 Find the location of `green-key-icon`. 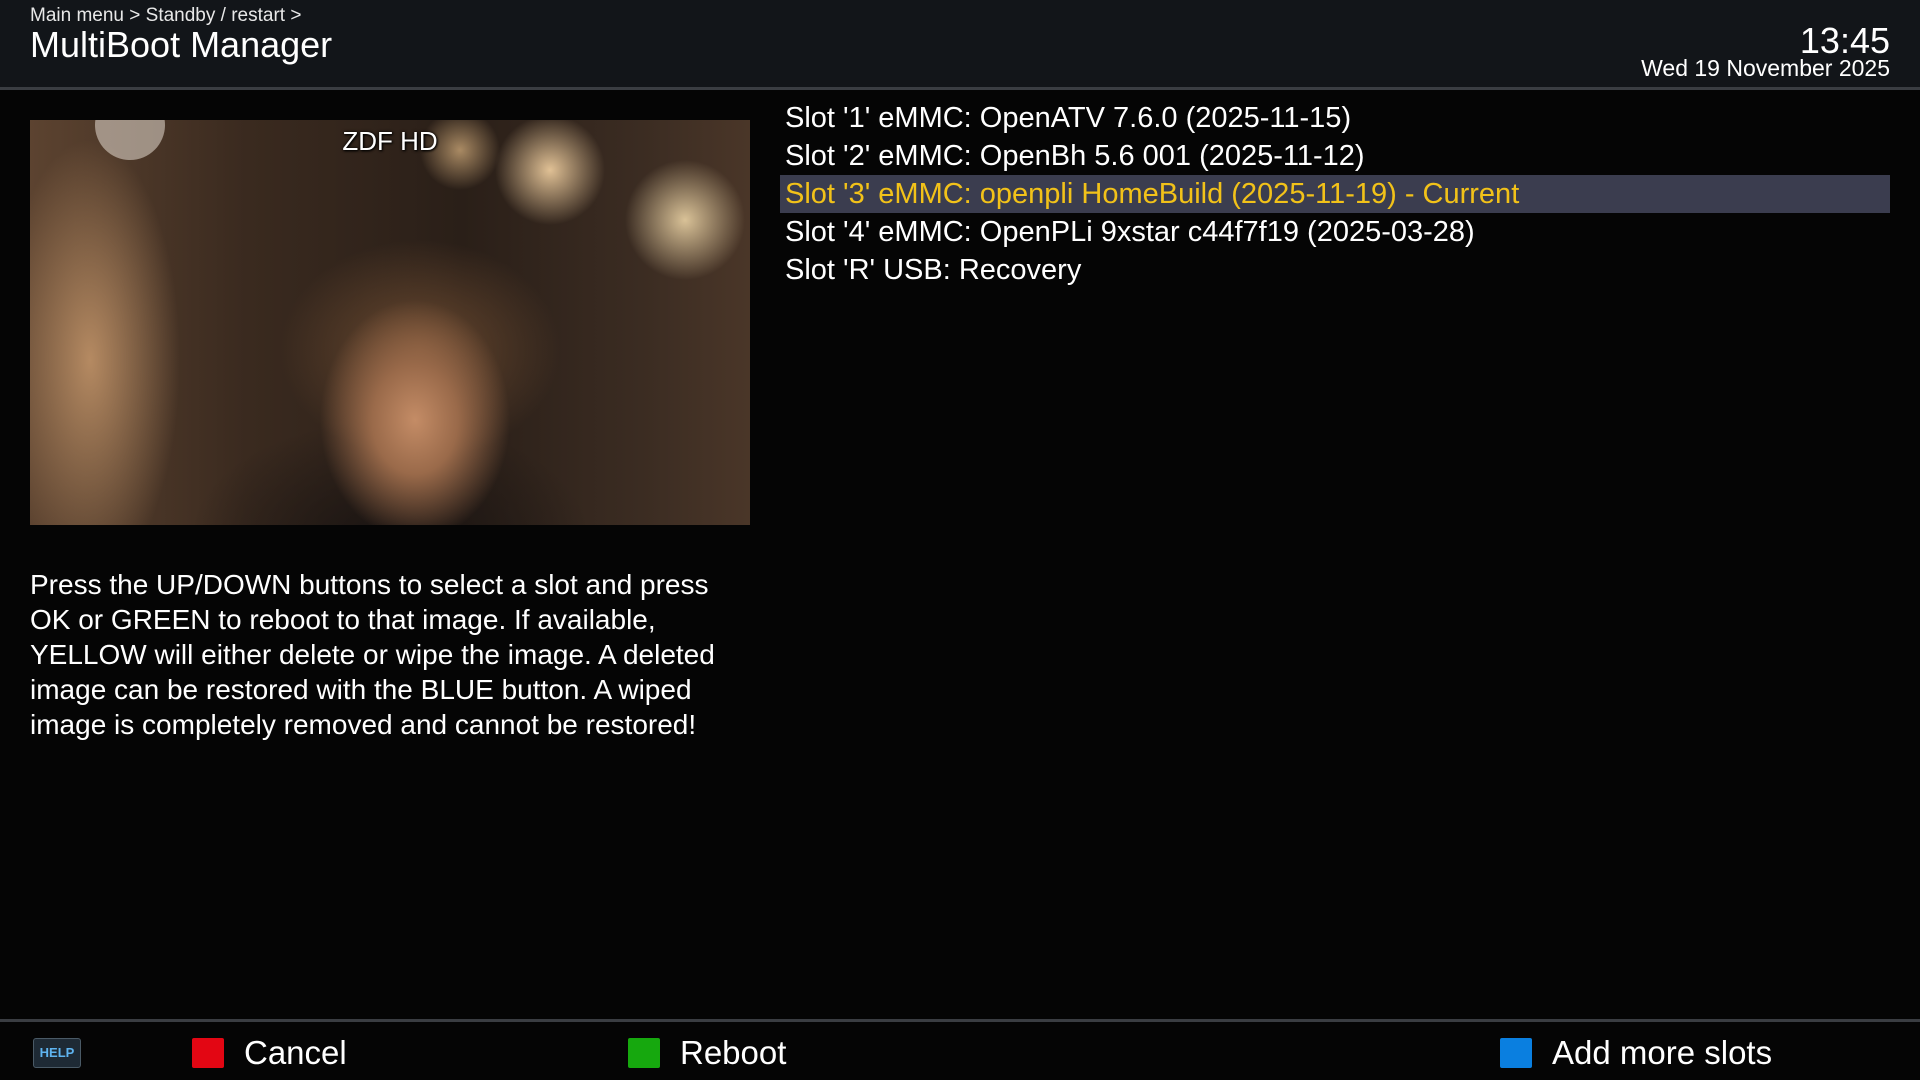

green-key-icon is located at coordinates (644, 1053).